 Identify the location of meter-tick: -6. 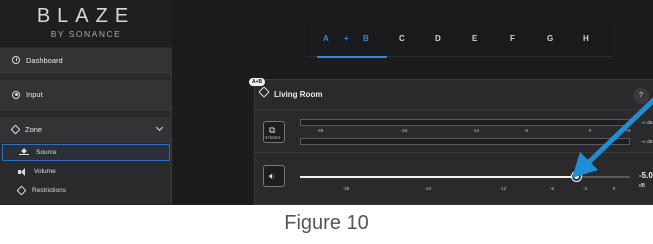
(526, 130).